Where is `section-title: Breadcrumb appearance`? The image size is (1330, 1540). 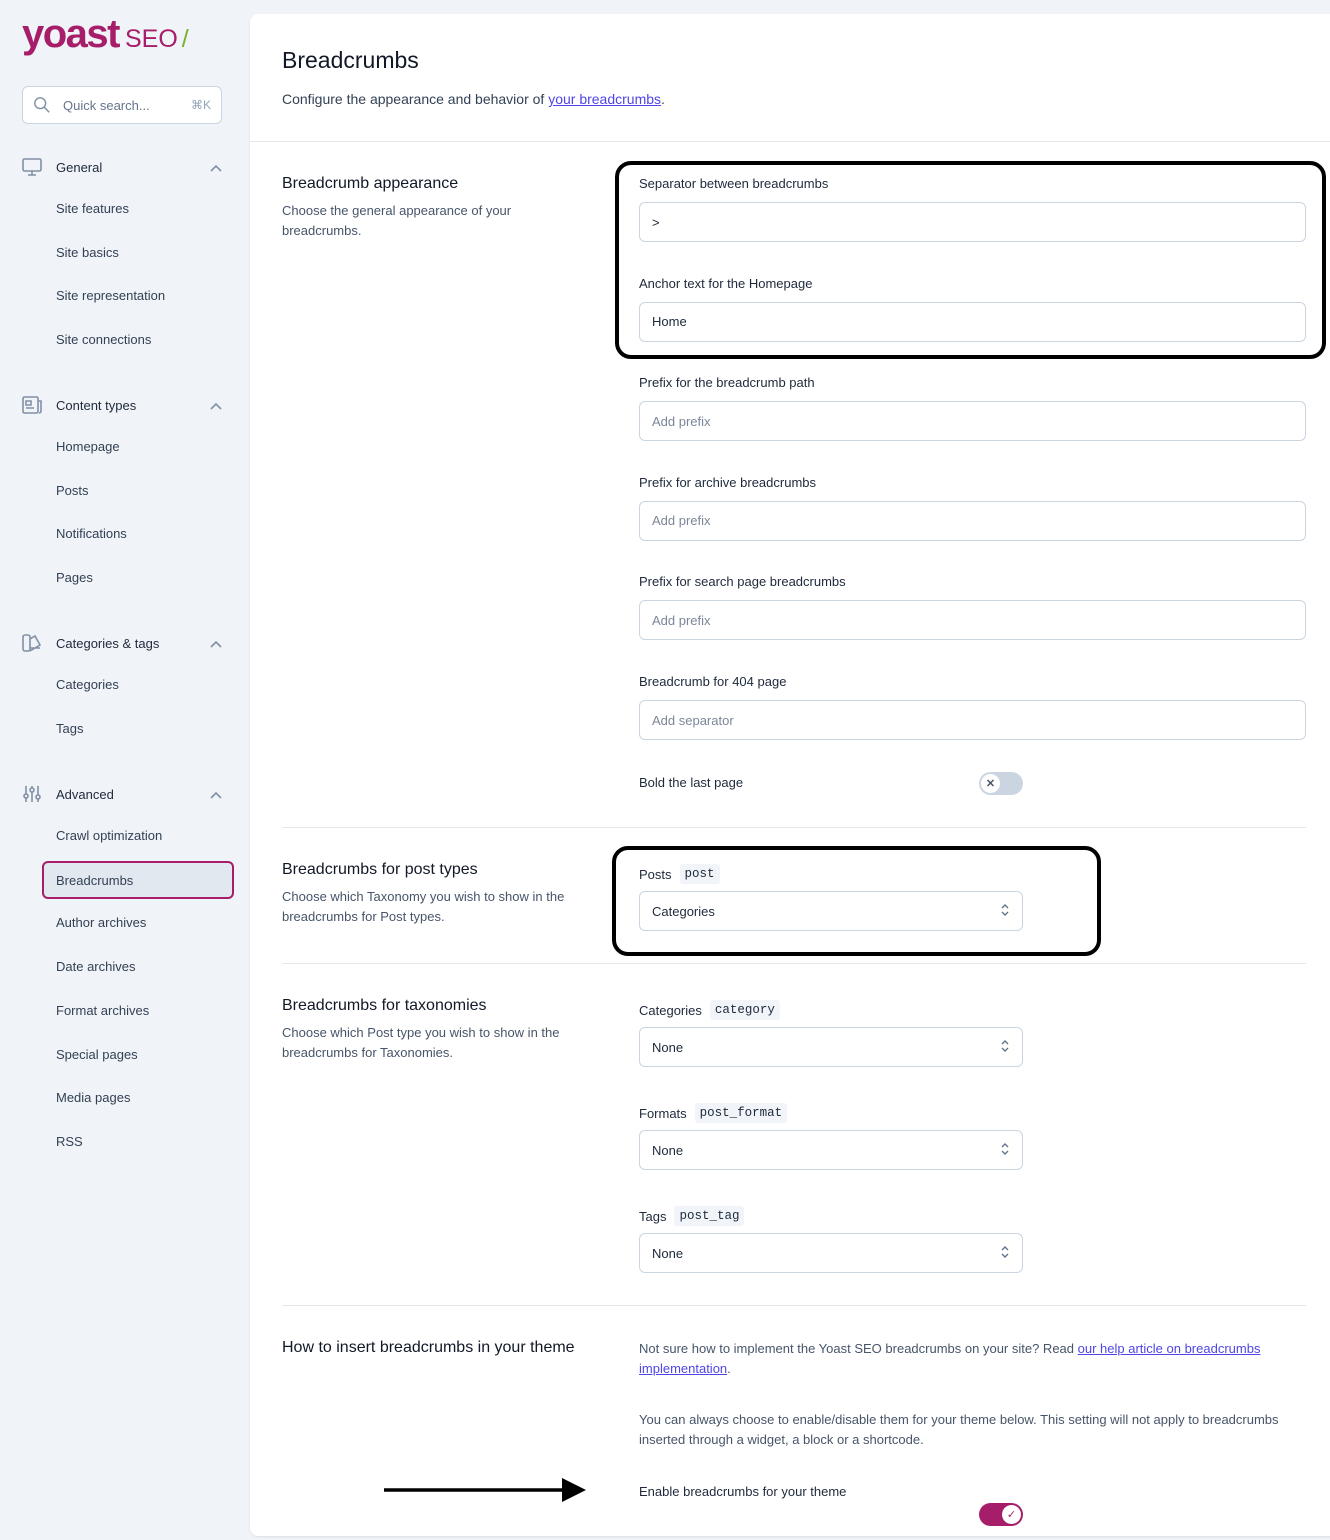 section-title: Breadcrumb appearance is located at coordinates (370, 183).